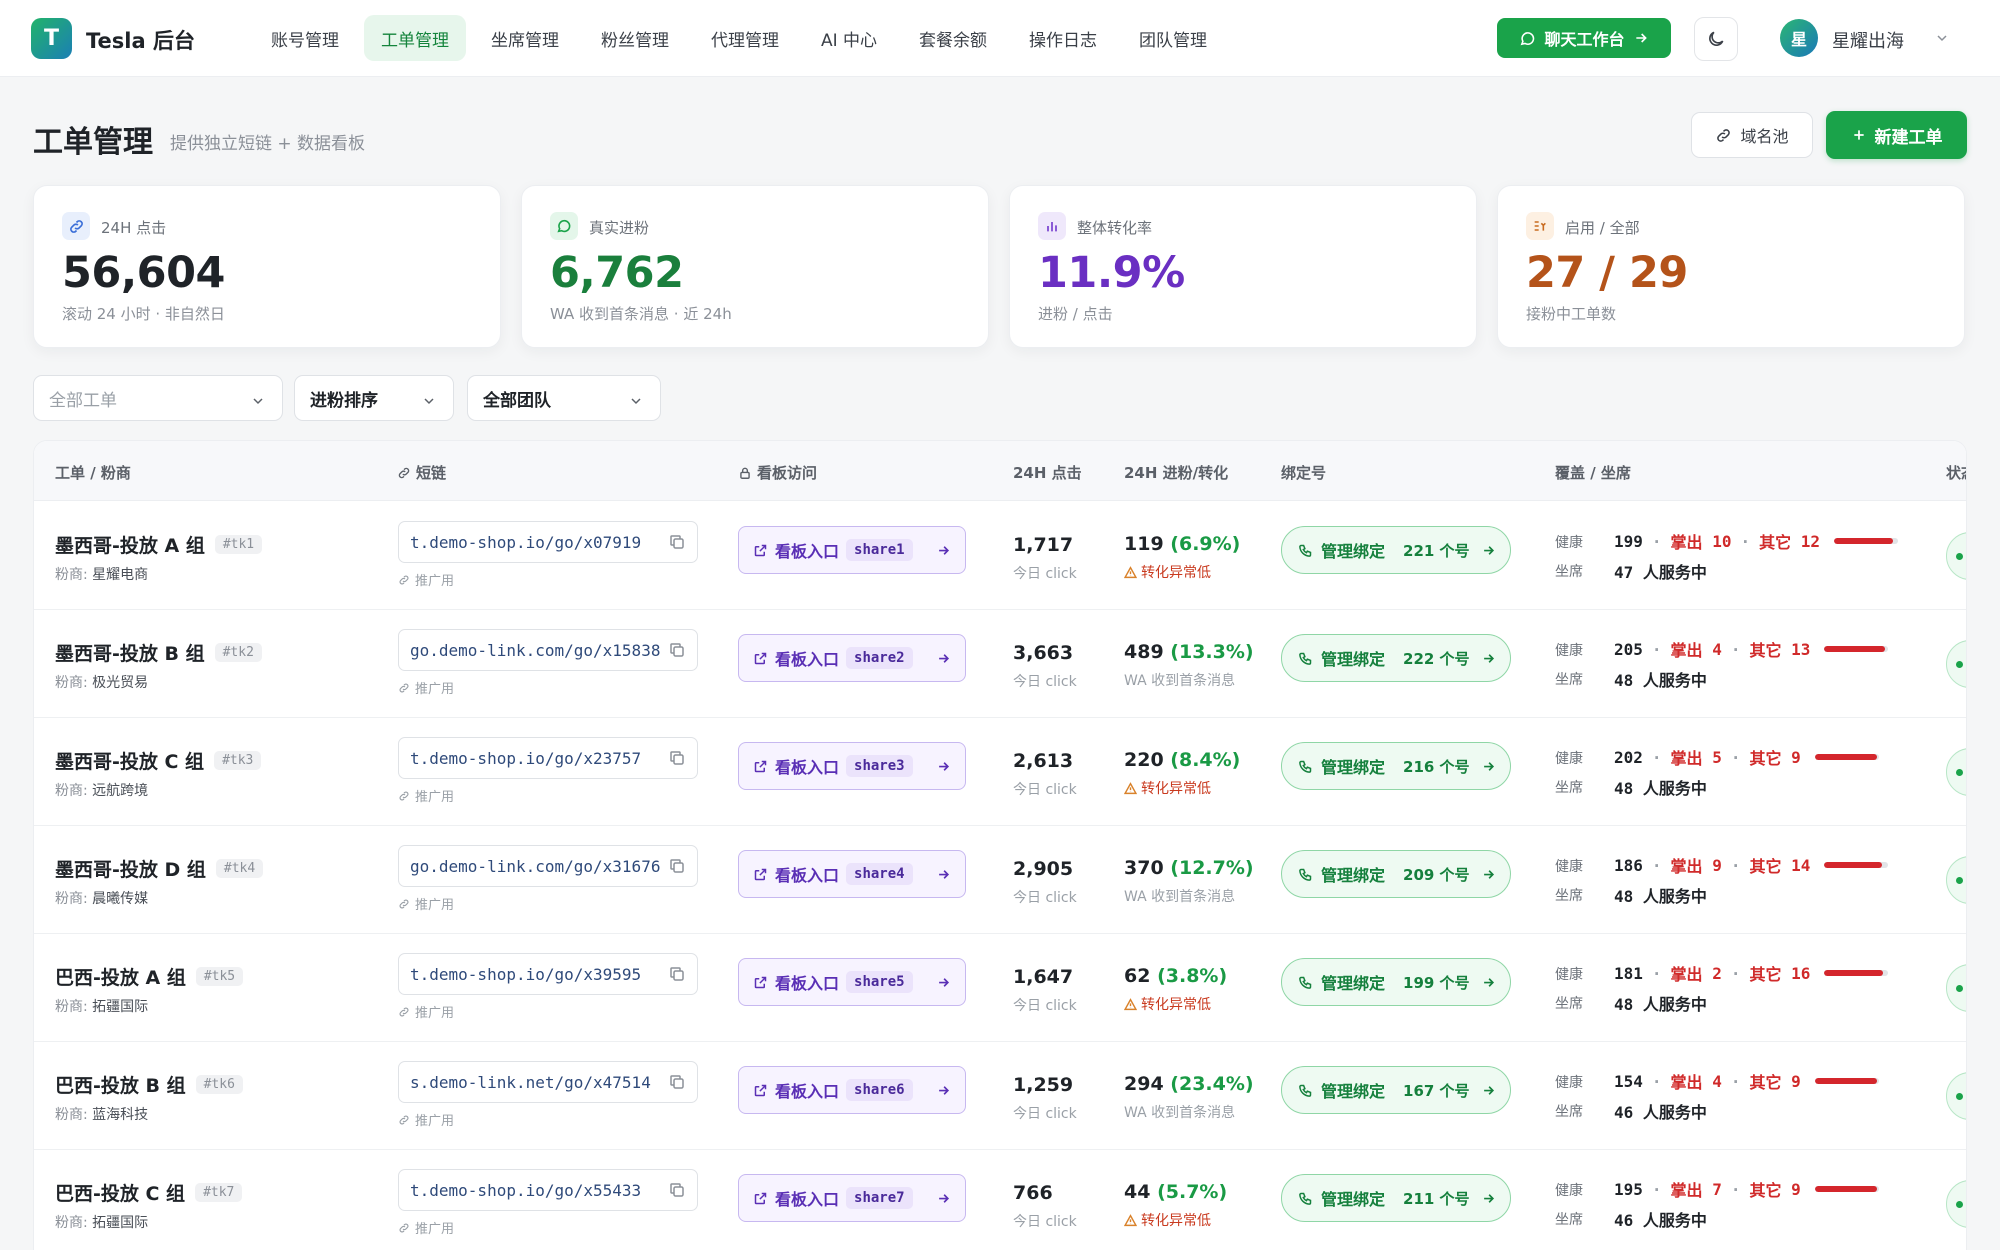  Describe the element at coordinates (1624, 680) in the screenshot. I see `seat-count: 48` at that location.